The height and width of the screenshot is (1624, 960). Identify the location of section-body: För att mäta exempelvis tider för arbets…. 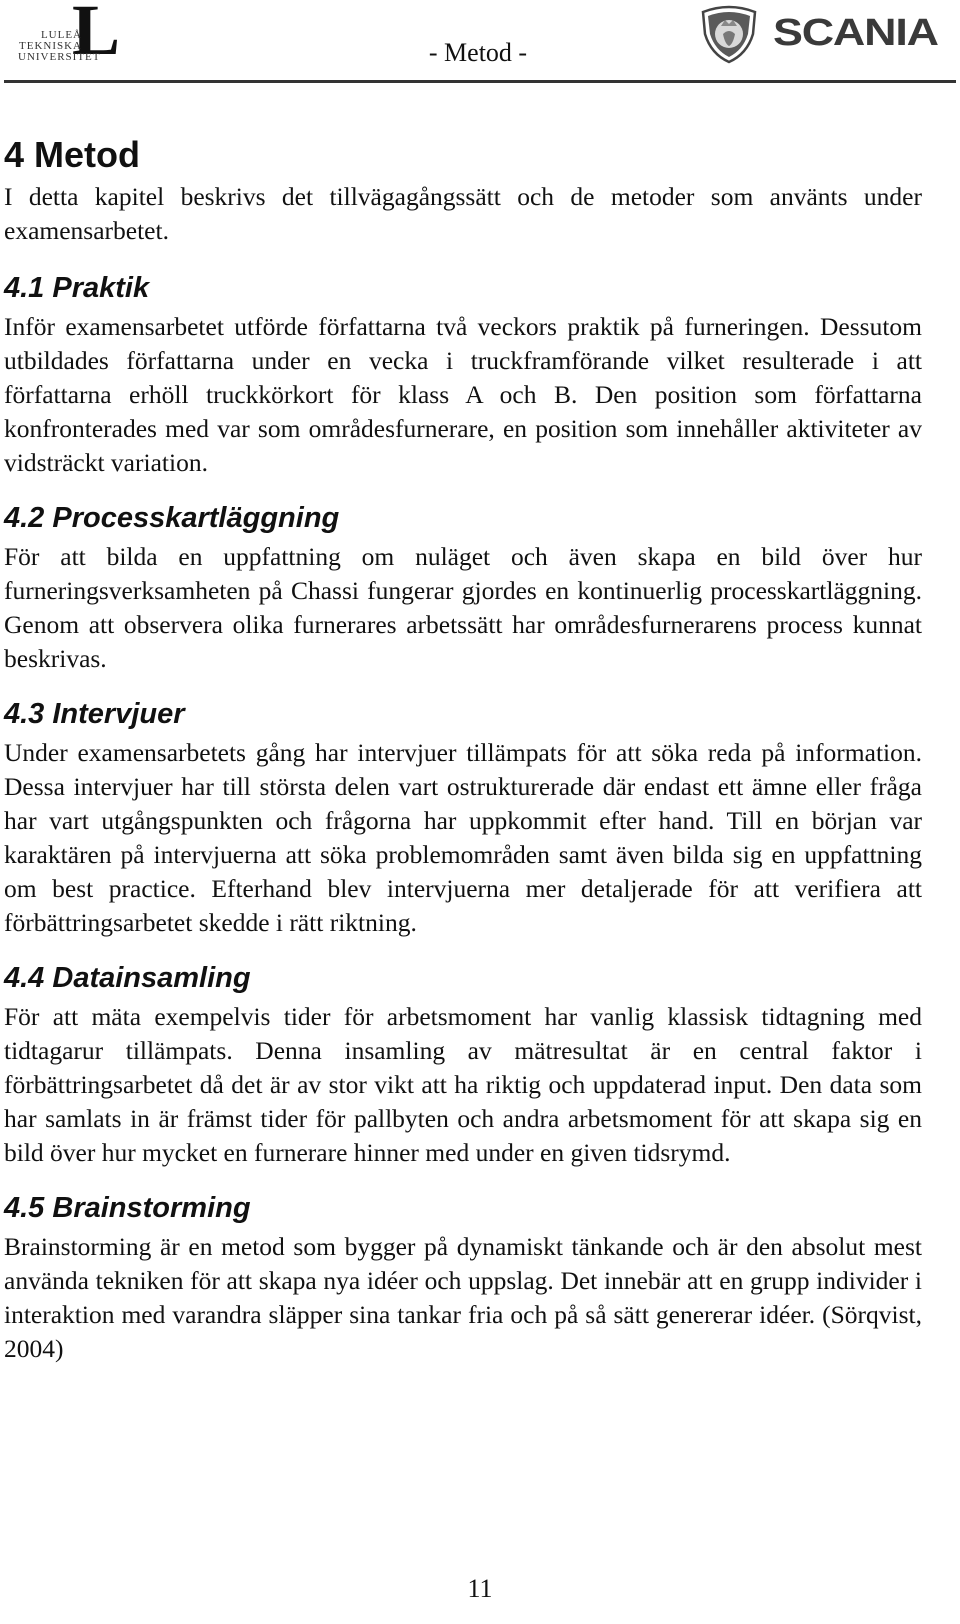
(463, 1084).